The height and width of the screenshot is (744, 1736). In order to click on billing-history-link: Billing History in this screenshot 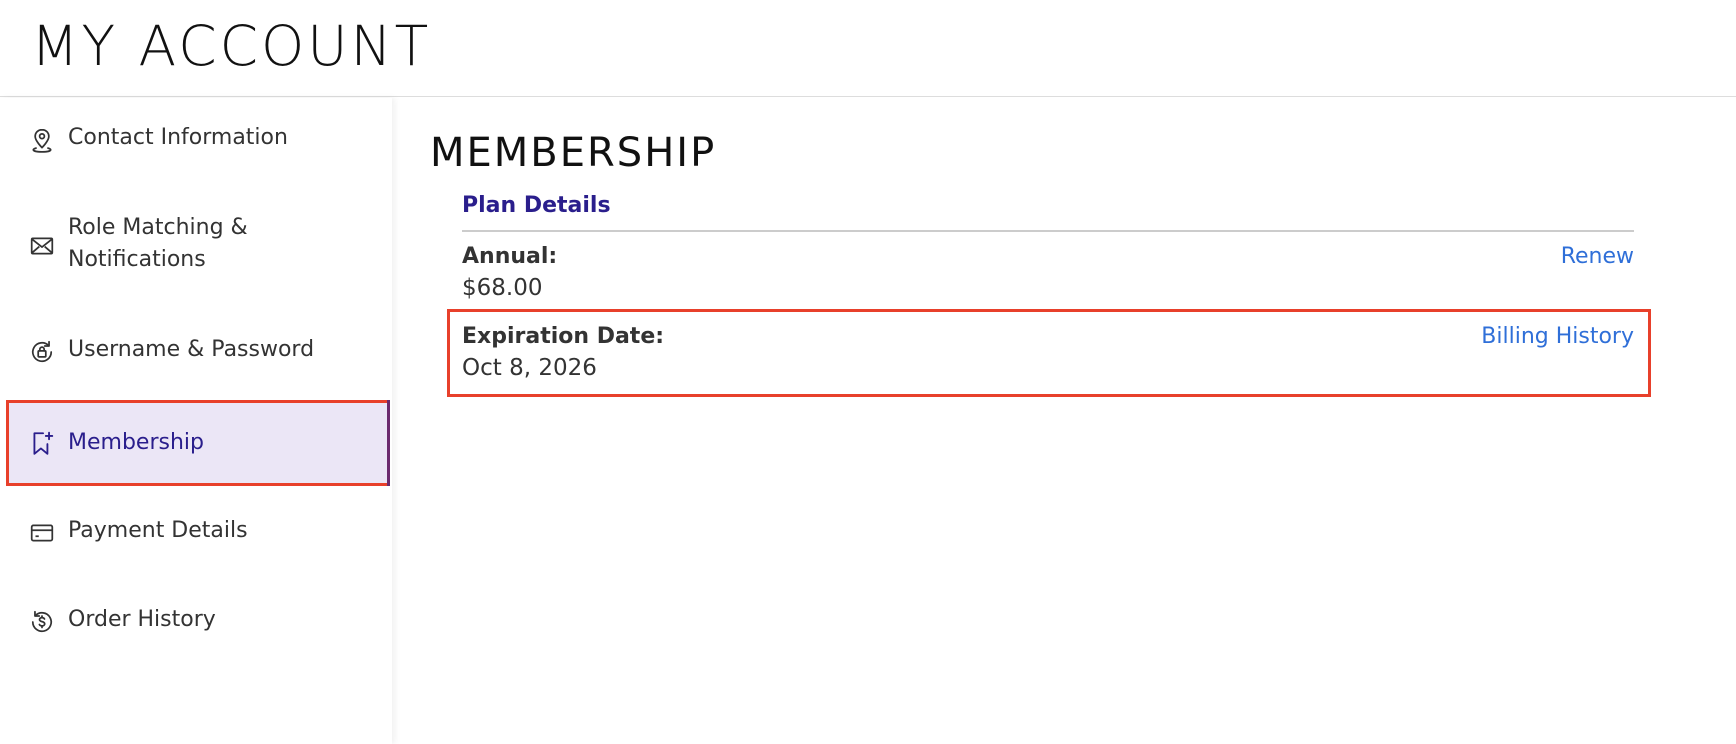, I will do `click(1557, 336)`.